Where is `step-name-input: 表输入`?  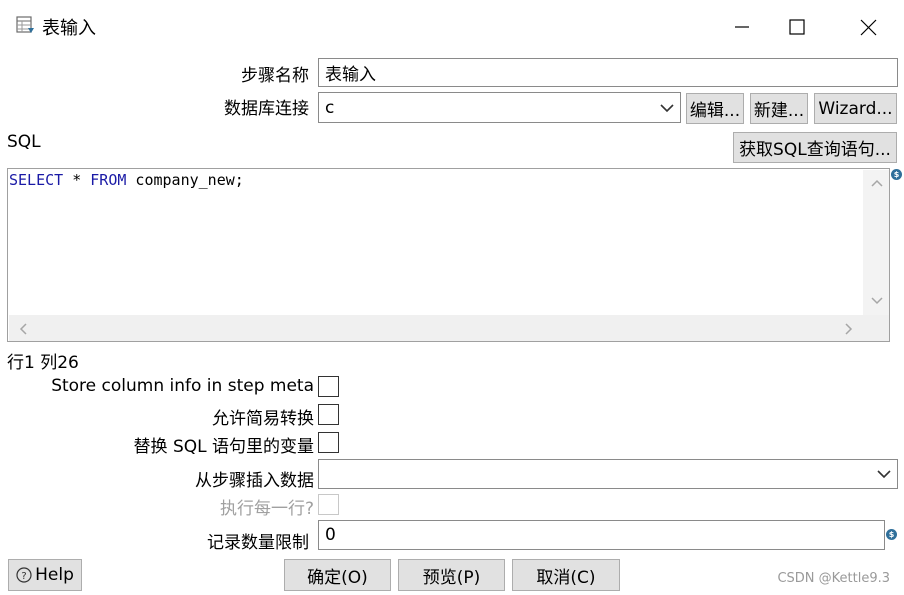
step-name-input: 表输入 is located at coordinates (608, 72).